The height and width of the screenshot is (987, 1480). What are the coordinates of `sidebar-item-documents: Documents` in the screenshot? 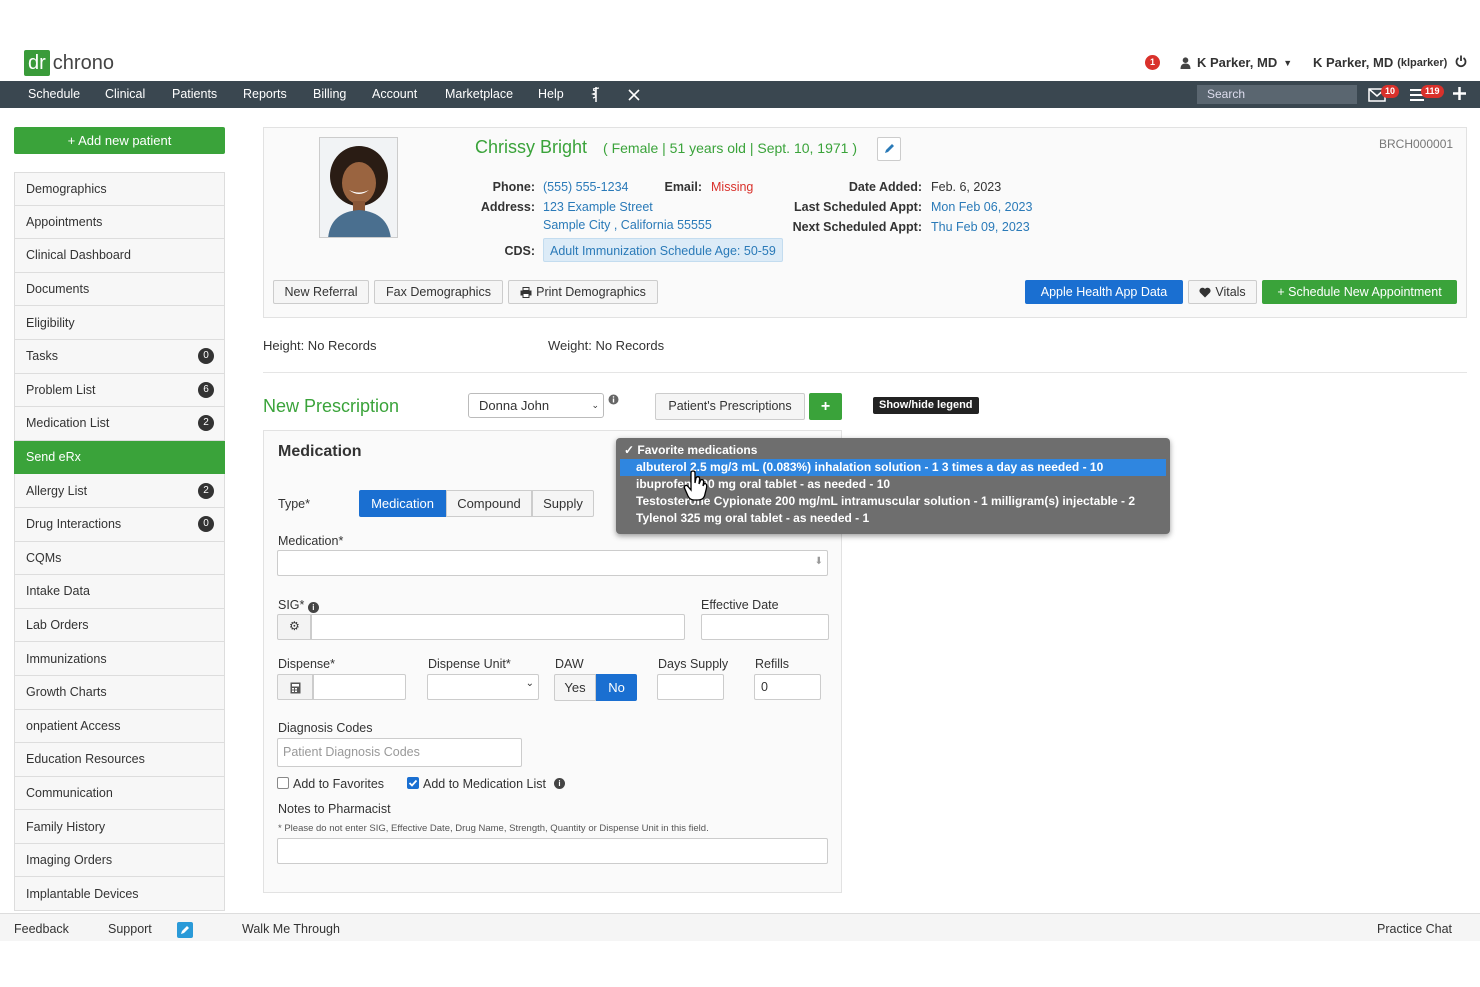 It's located at (119, 289).